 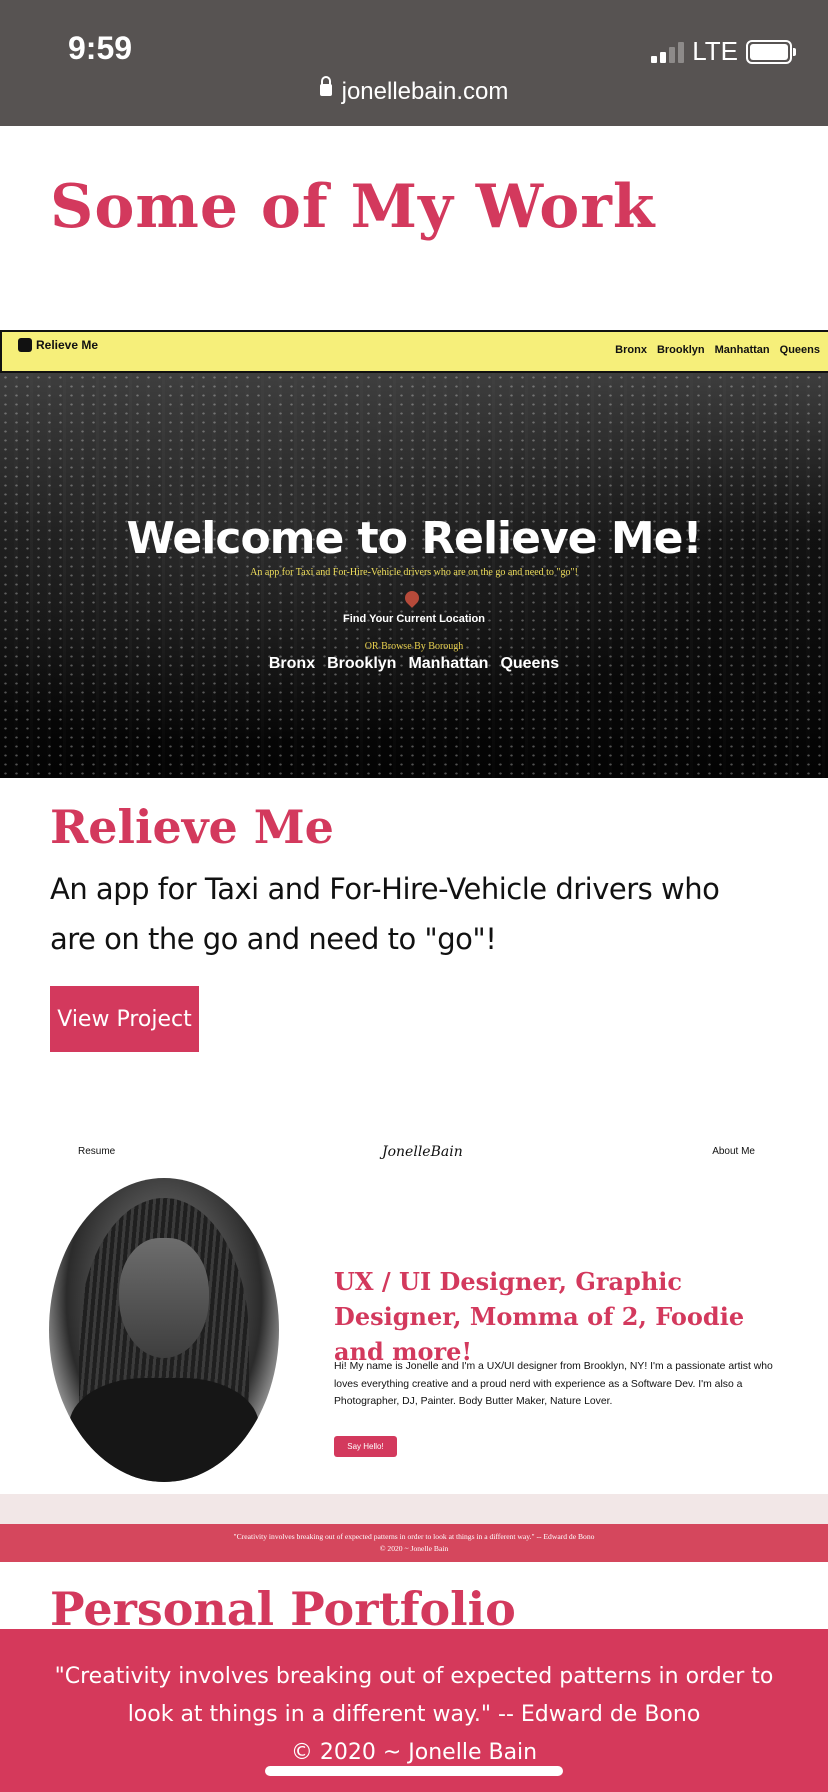 I want to click on view-project-button: View Project, so click(x=124, y=1019).